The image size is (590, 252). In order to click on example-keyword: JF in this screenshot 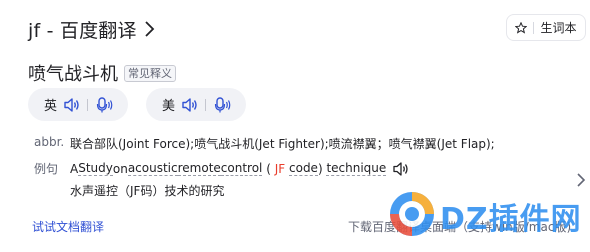, I will do `click(280, 168)`.